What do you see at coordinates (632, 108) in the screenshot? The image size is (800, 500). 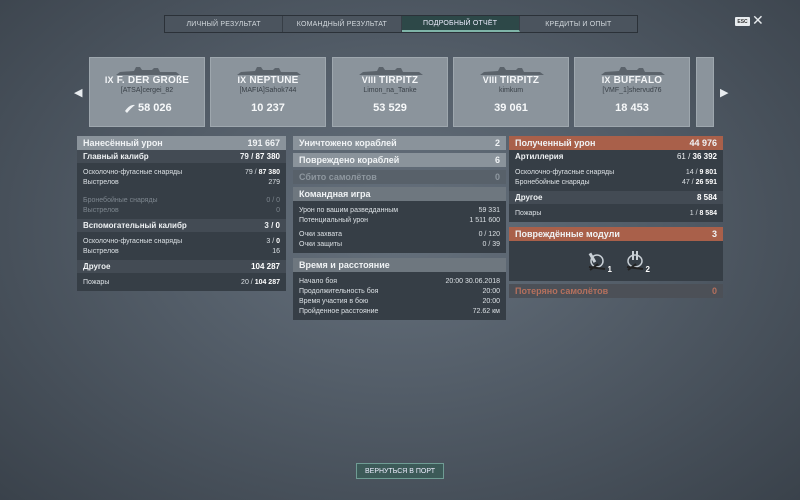 I see `ship-score: 18 453` at bounding box center [632, 108].